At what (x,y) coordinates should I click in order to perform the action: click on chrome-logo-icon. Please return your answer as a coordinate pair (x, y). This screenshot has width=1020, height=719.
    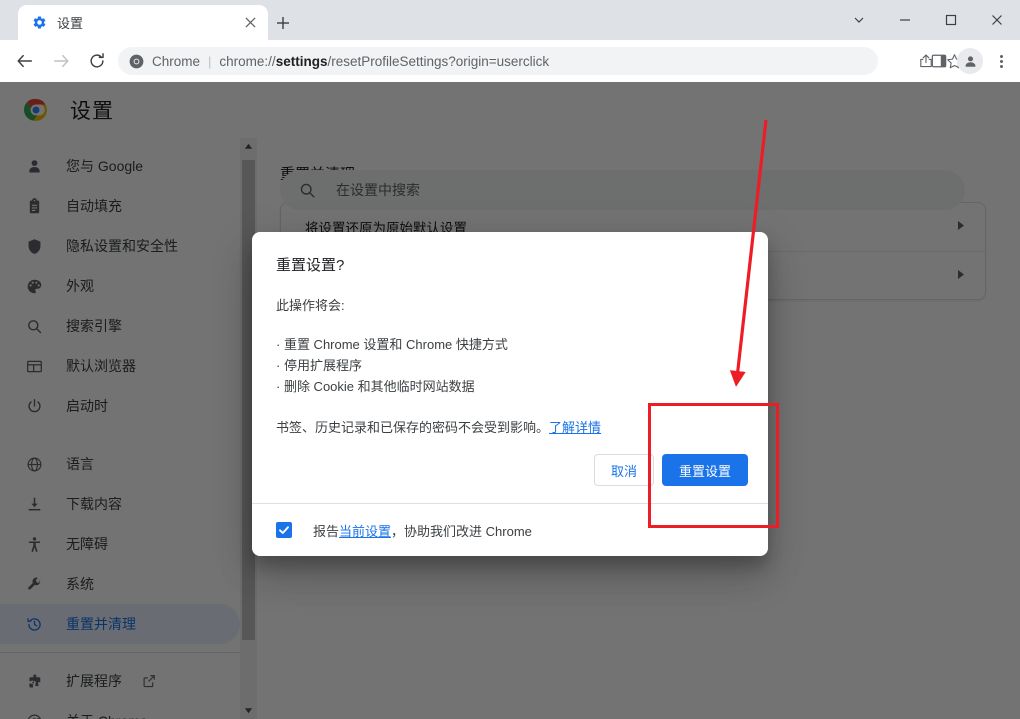
    Looking at the image, I should click on (36, 110).